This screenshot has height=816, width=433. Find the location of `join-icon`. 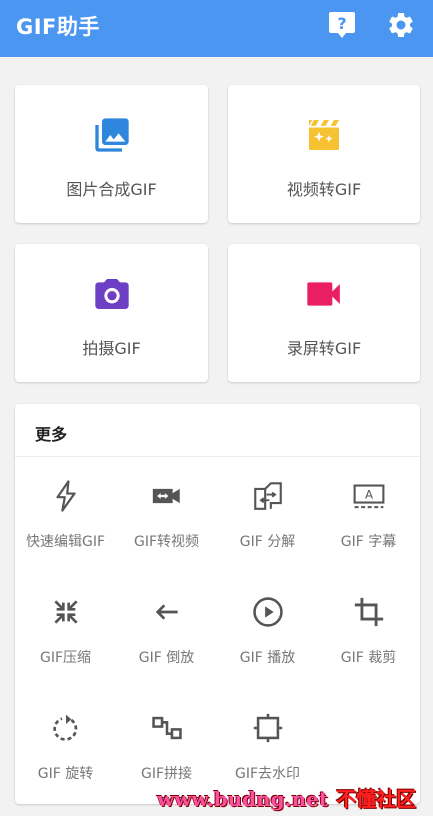

join-icon is located at coordinates (167, 728).